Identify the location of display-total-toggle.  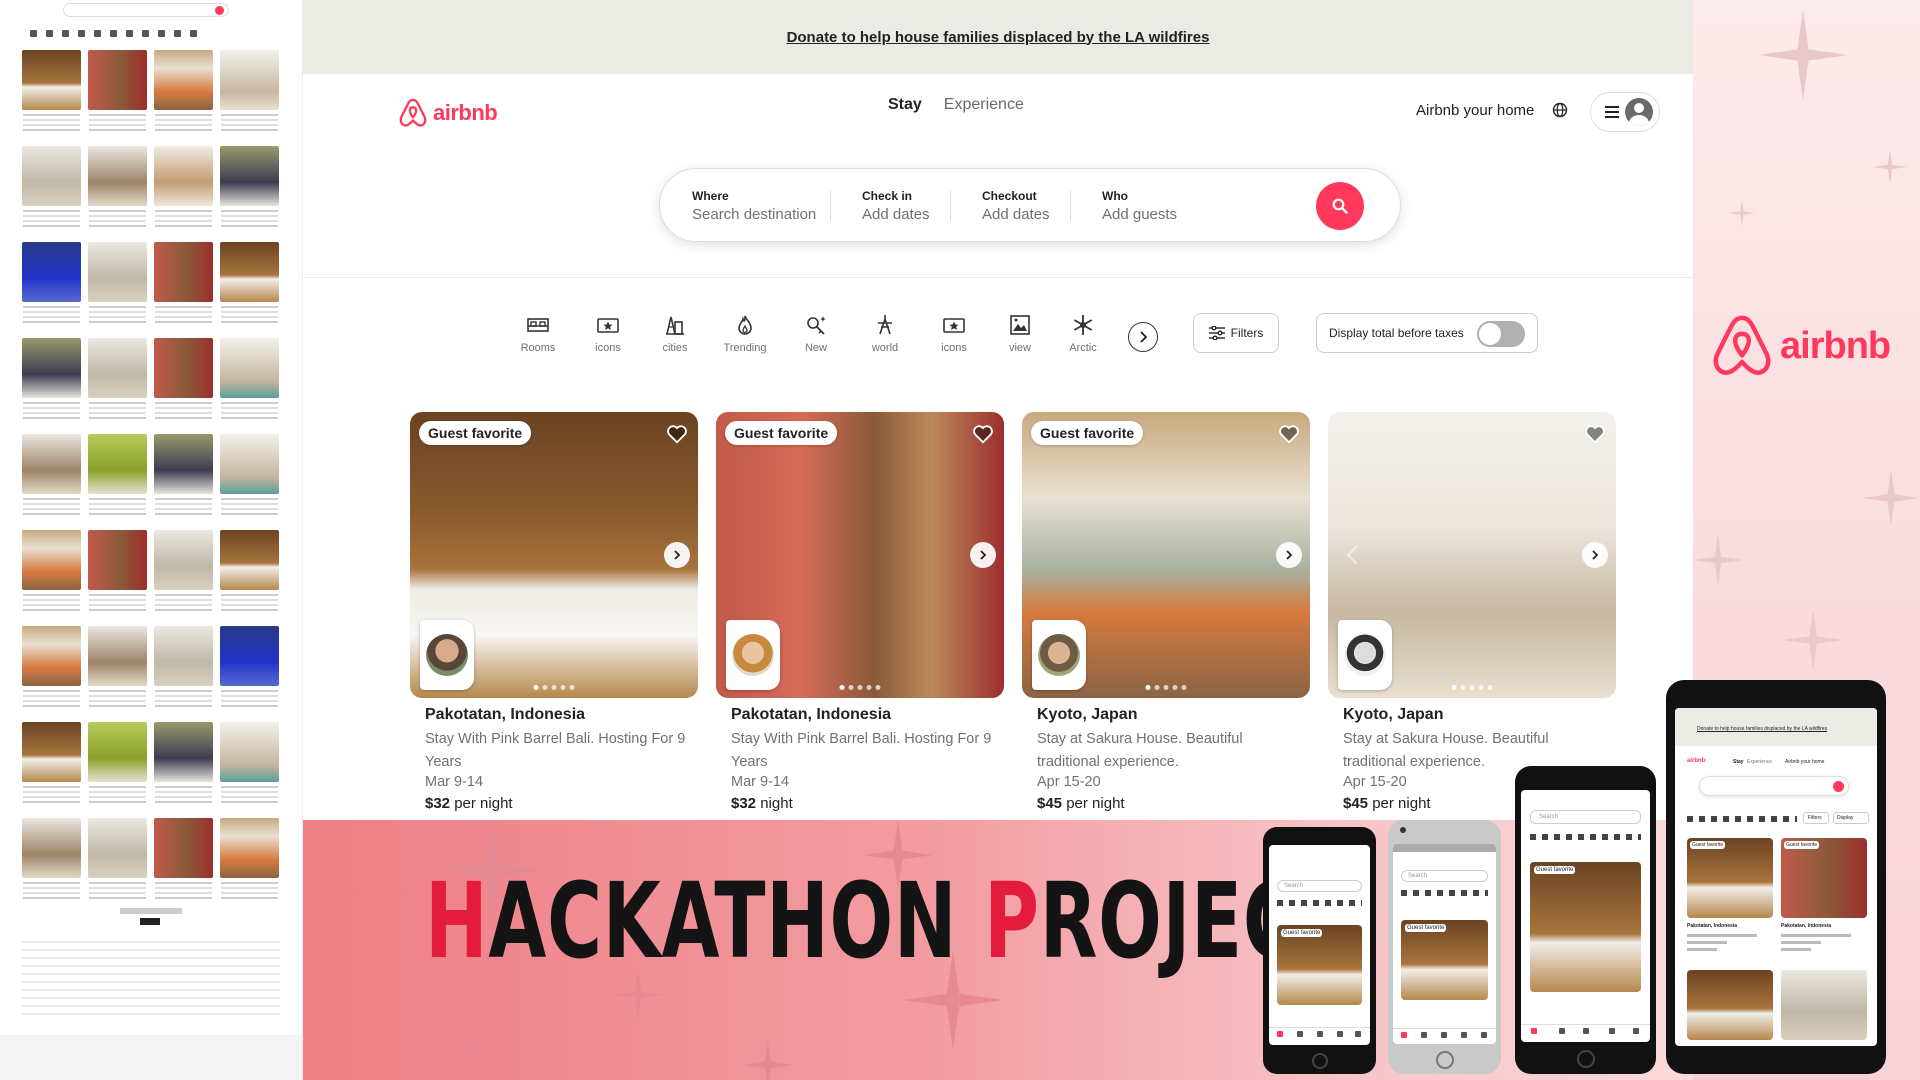
(1501, 334).